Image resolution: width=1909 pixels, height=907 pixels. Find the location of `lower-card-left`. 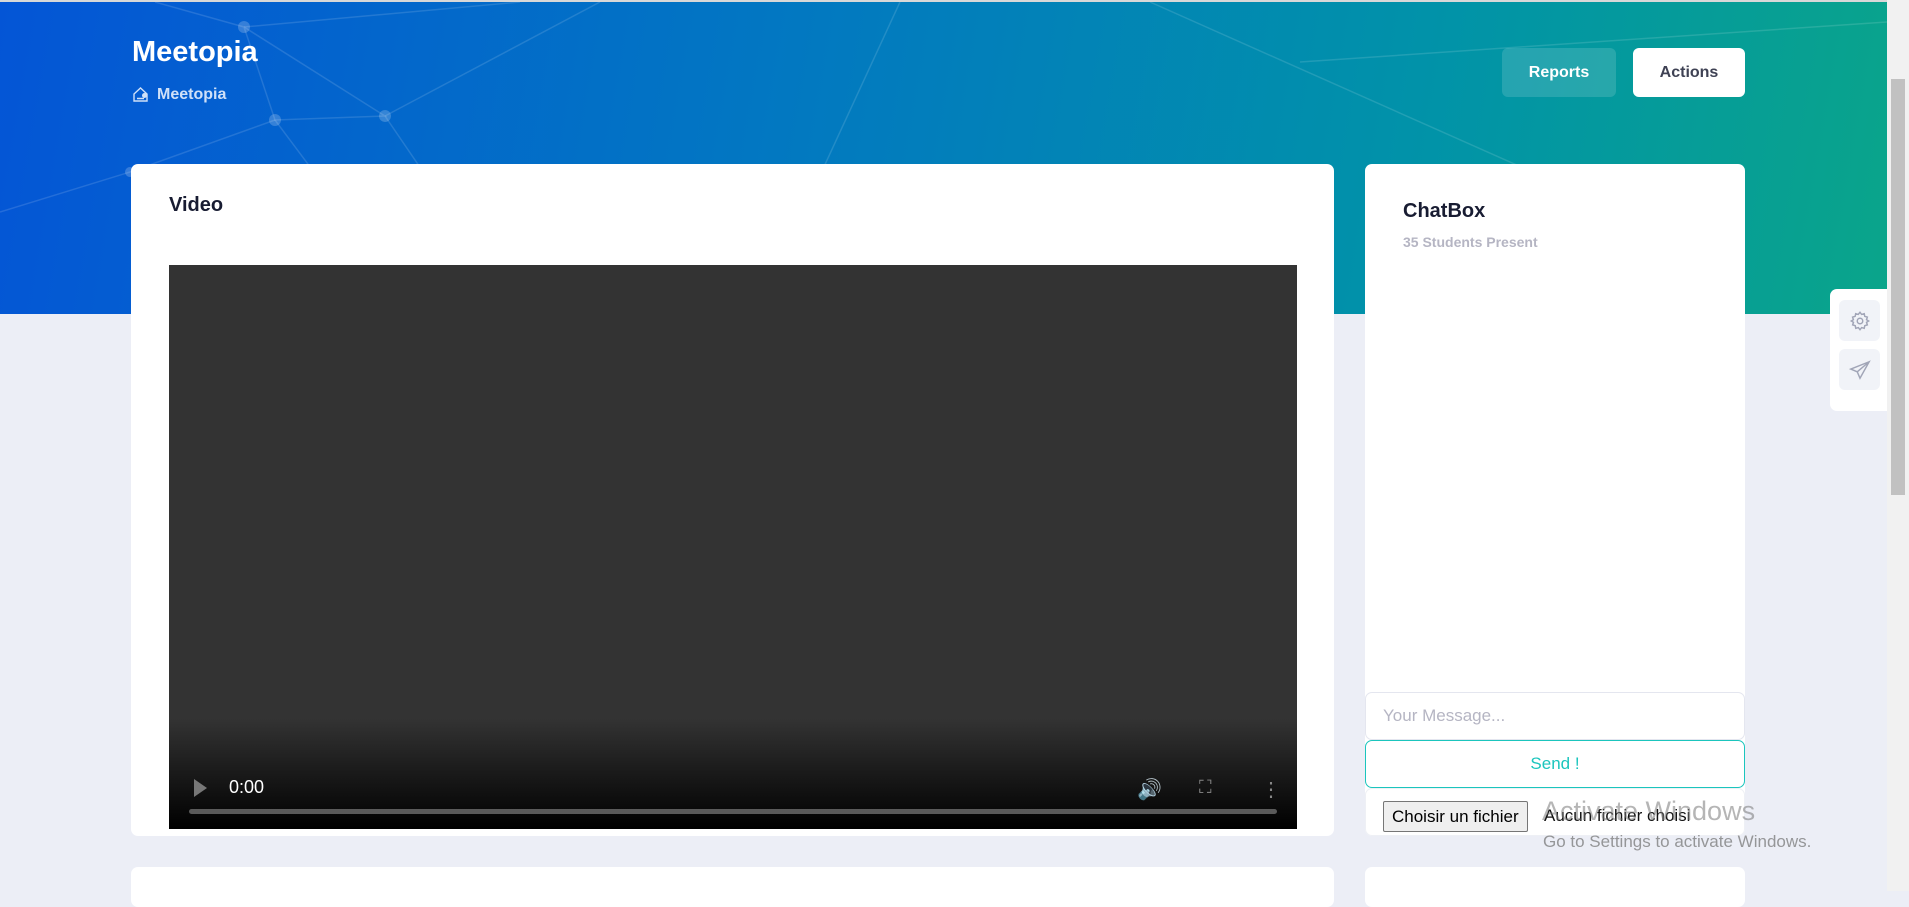

lower-card-left is located at coordinates (732, 887).